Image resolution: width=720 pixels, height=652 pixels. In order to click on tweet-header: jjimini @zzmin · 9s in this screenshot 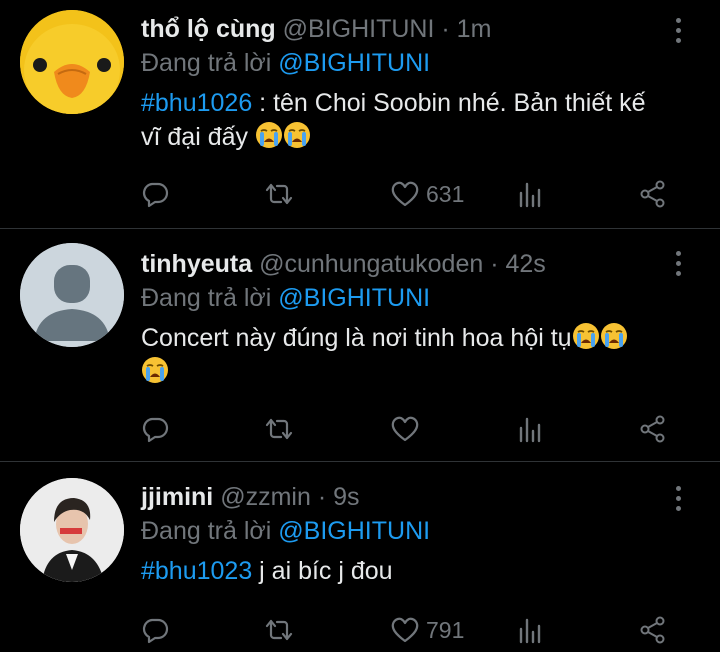, I will do `click(400, 497)`.